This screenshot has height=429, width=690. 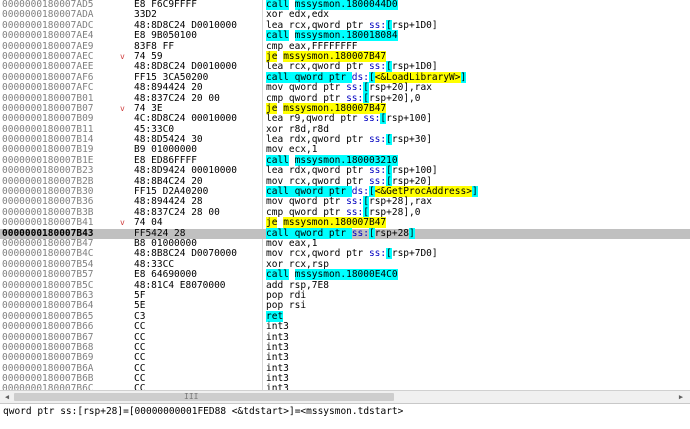 I want to click on instruction-row: 0000000180007B67 CC int3, so click(x=345, y=337).